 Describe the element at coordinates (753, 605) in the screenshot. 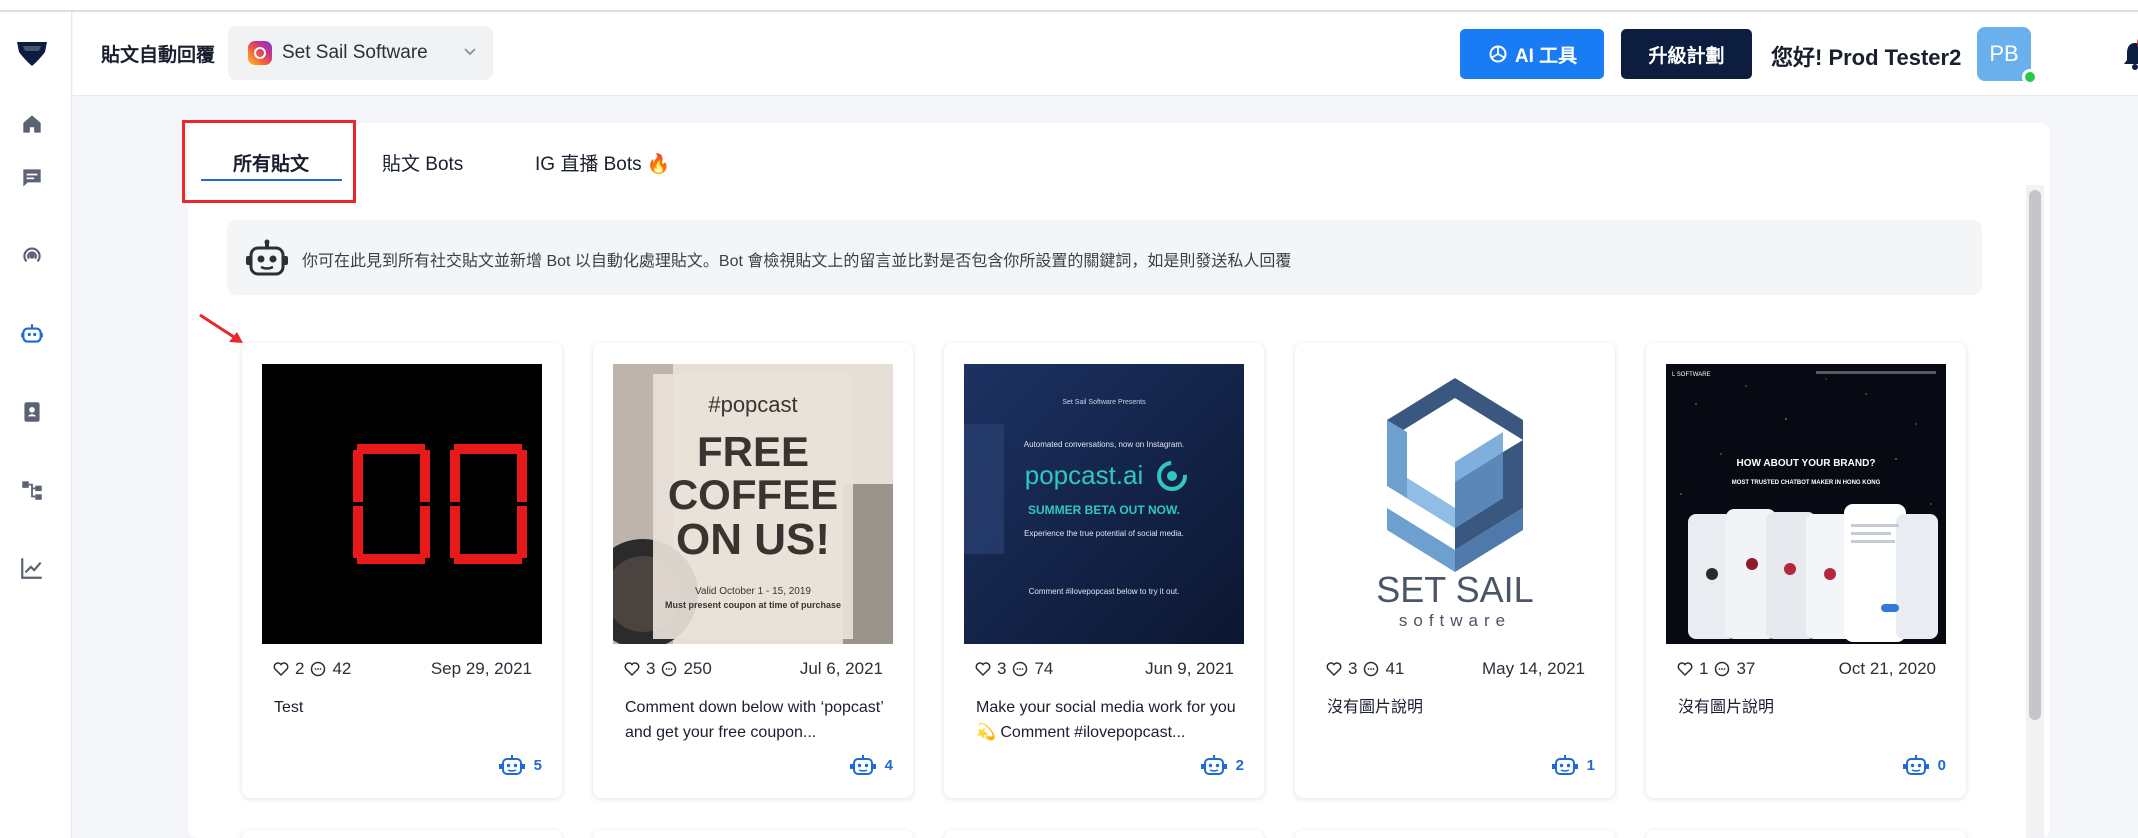

I see `coupon-note: Must present coupon at time of purchase` at that location.